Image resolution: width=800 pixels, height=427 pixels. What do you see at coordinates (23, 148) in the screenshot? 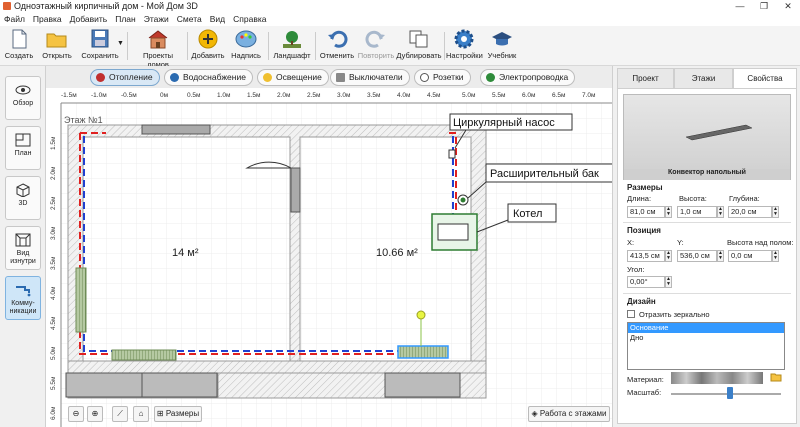
I see `plan-button: План` at bounding box center [23, 148].